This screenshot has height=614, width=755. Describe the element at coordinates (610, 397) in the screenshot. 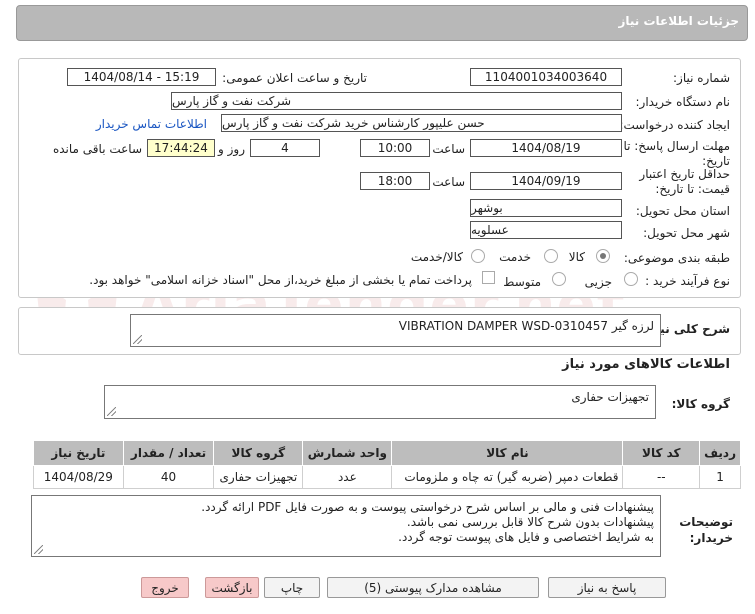

I see `goods-group-text: تجهیزات حفاری` at that location.